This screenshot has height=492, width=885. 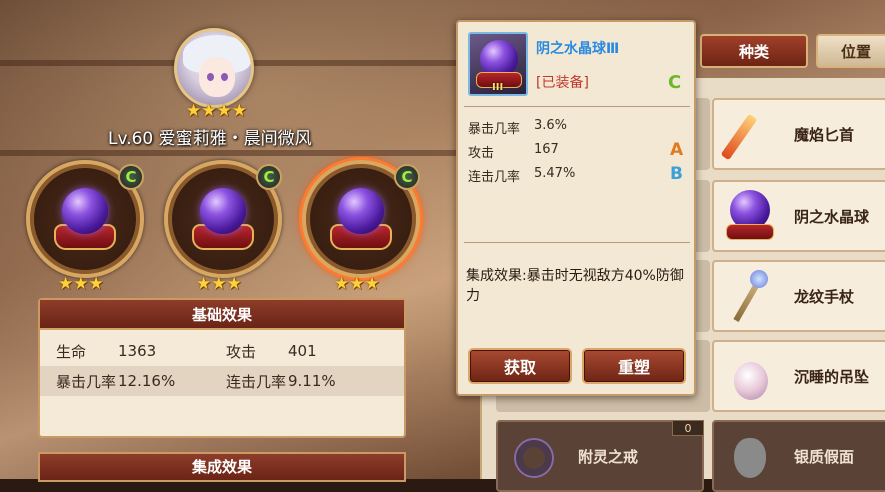 What do you see at coordinates (754, 51) in the screenshot?
I see `tab-type: 种类` at bounding box center [754, 51].